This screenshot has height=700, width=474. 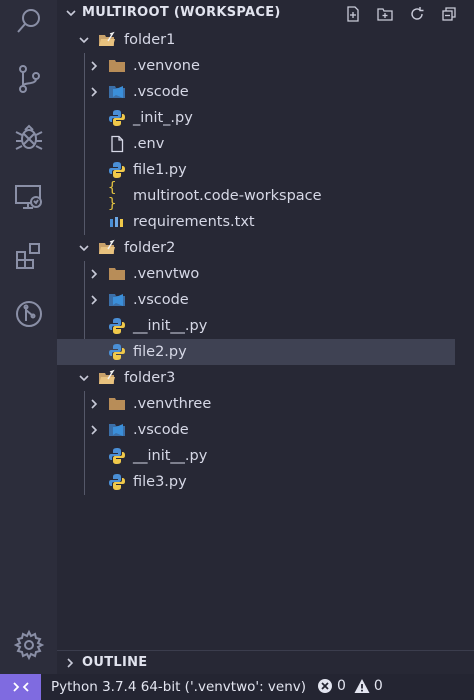 What do you see at coordinates (166, 274) in the screenshot?
I see `tree-item-label: .venvtwo` at bounding box center [166, 274].